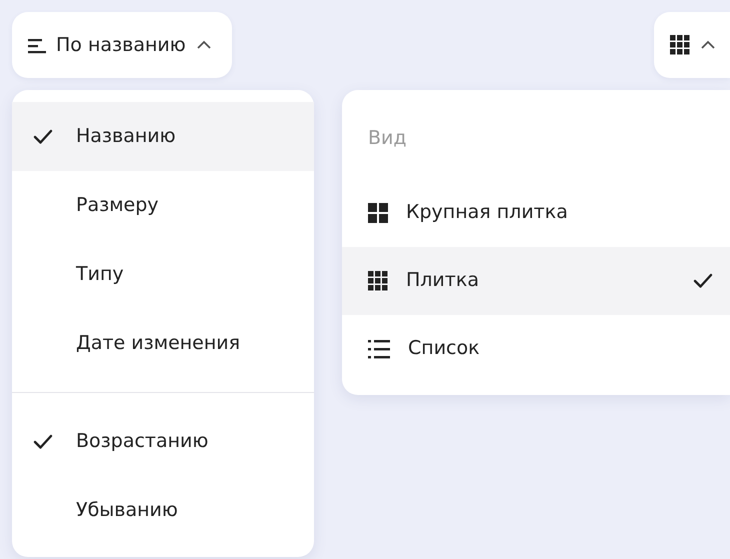 This screenshot has width=730, height=559. I want to click on view-option: Крупная плитка, so click(536, 212).